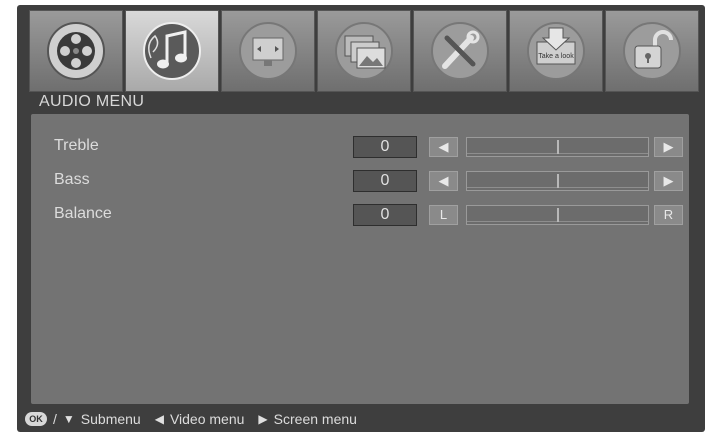 Image resolution: width=715 pixels, height=437 pixels. I want to click on footer-screen-menu-text: Screen menu, so click(315, 418).